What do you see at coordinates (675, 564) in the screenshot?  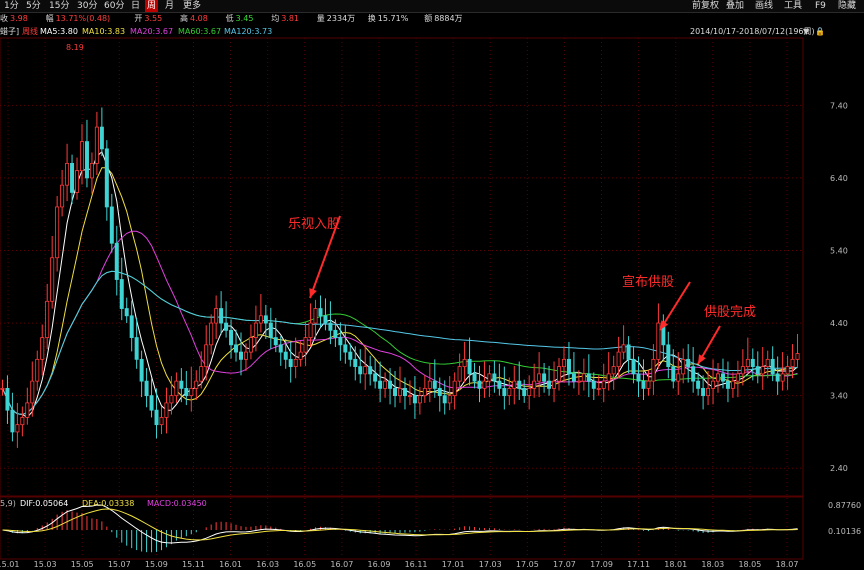 I see `x-tick-label: 18.01` at bounding box center [675, 564].